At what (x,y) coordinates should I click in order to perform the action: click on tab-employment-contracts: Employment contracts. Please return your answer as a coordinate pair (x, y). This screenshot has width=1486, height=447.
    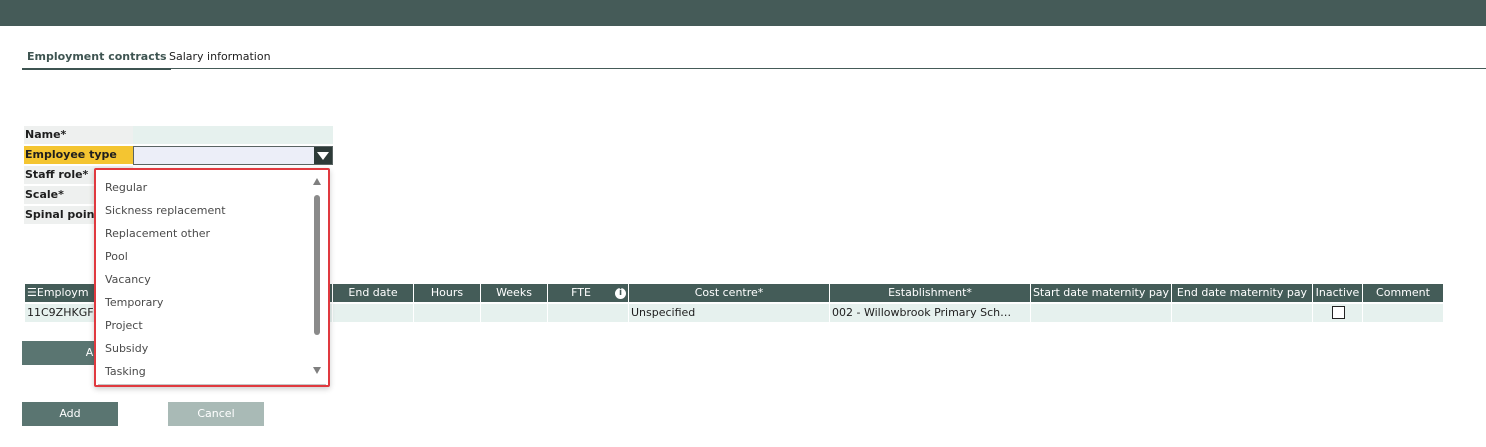
    Looking at the image, I should click on (96, 60).